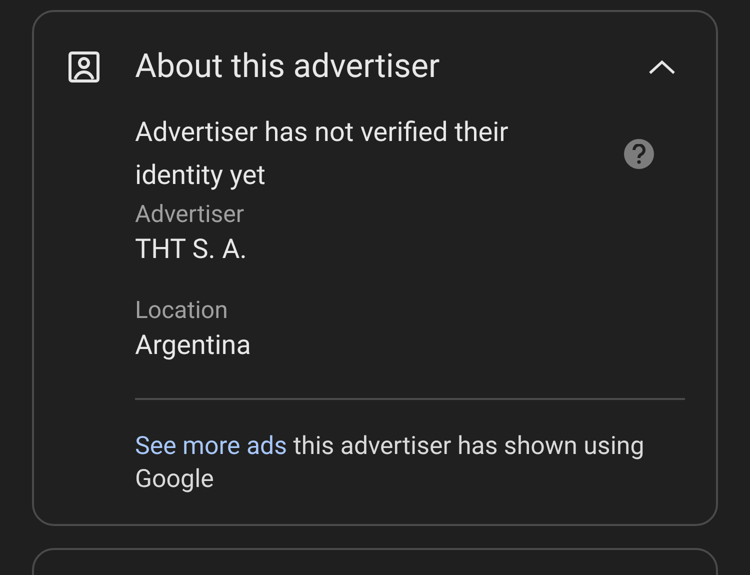 The image size is (750, 575). Describe the element at coordinates (211, 447) in the screenshot. I see `see-more-ads-link: See more ads` at that location.